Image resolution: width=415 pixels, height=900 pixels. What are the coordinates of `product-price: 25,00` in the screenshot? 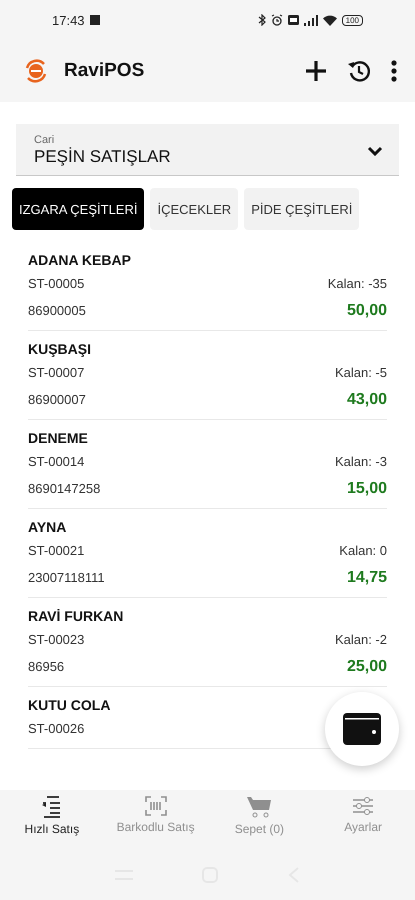 It's located at (366, 667).